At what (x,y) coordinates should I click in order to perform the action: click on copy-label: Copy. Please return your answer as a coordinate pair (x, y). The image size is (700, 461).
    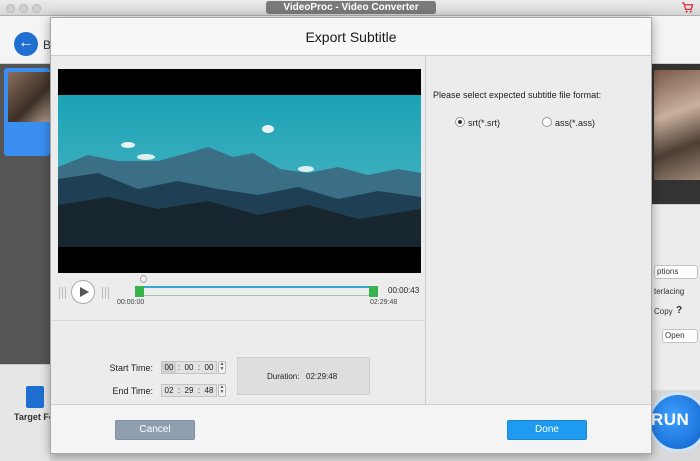
    Looking at the image, I should click on (663, 311).